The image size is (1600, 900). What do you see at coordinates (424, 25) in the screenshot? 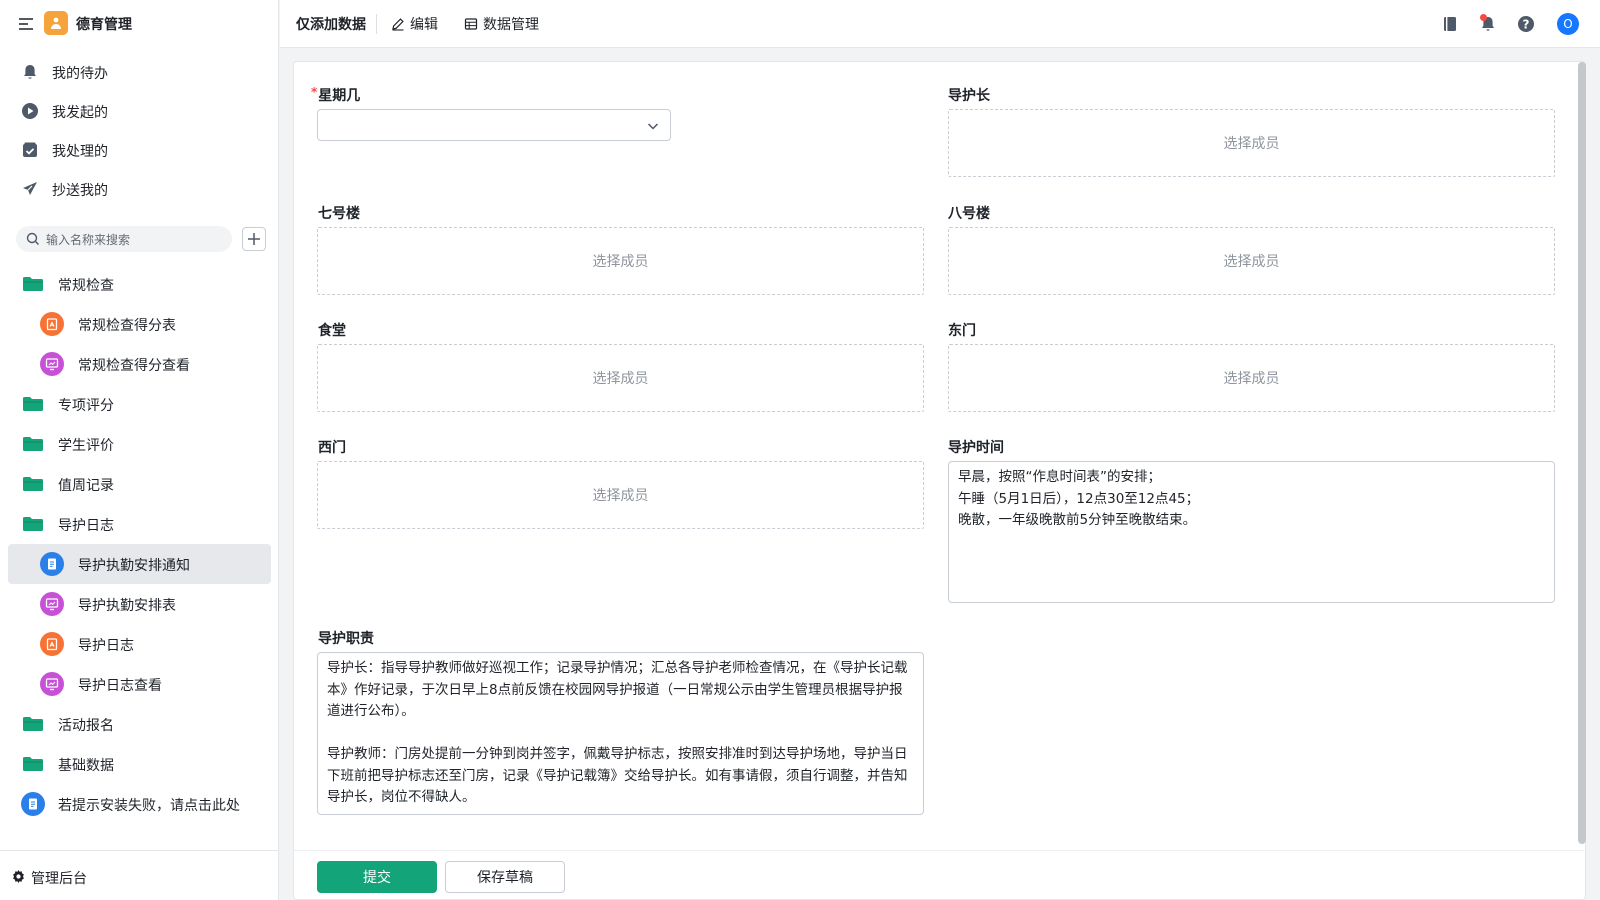
I see `edit-label: 编辑` at bounding box center [424, 25].